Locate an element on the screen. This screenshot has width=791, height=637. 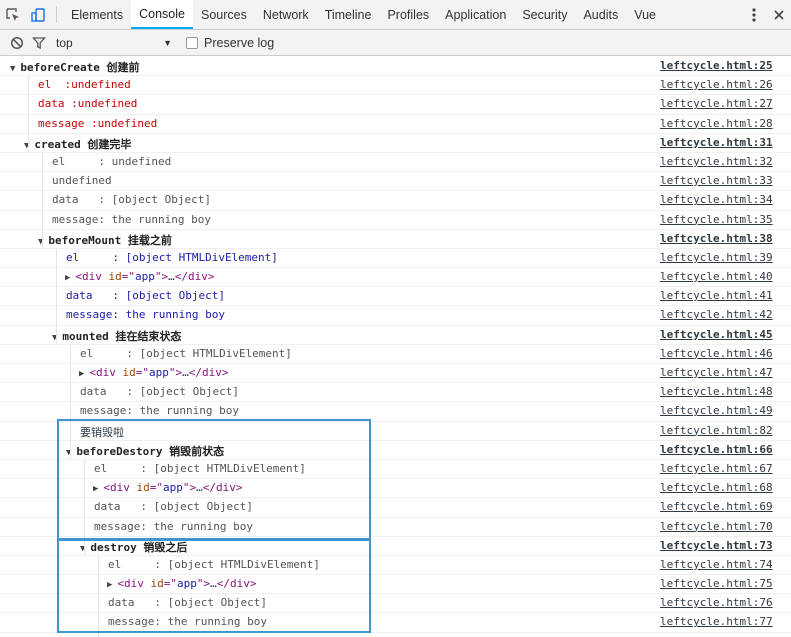
close-icon is located at coordinates (778, 15).